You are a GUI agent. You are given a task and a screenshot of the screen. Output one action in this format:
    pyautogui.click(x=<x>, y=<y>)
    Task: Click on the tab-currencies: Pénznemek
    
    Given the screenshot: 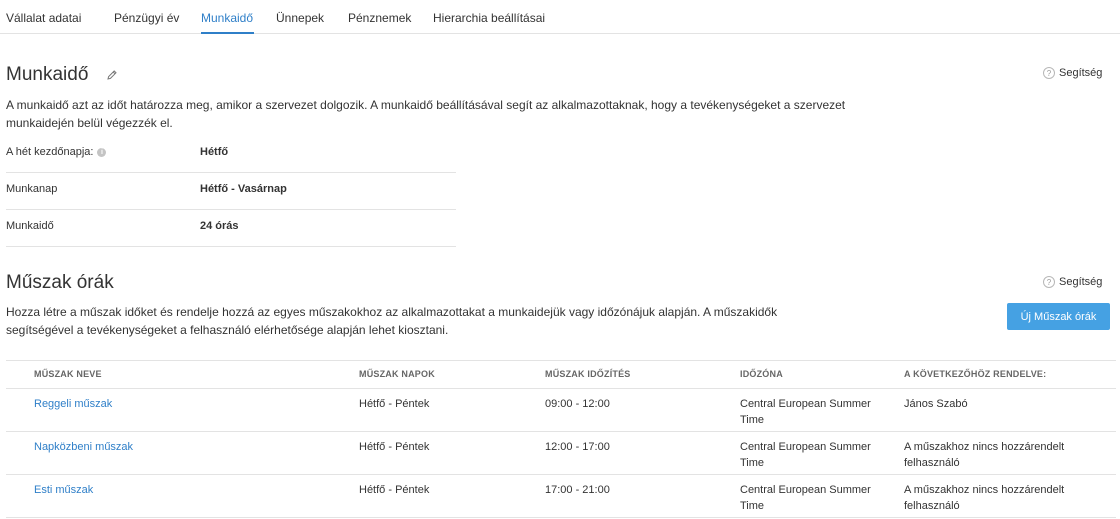 What is the action you would take?
    pyautogui.click(x=379, y=18)
    